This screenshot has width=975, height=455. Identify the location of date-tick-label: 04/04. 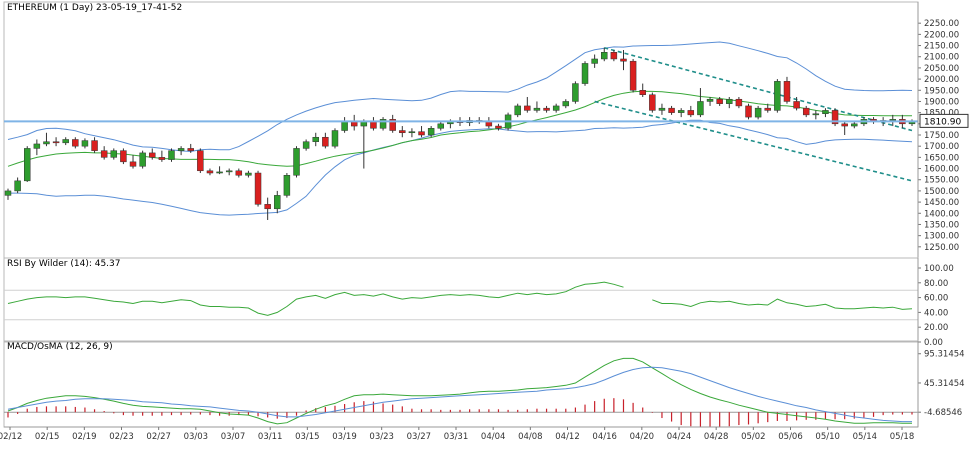
(493, 437).